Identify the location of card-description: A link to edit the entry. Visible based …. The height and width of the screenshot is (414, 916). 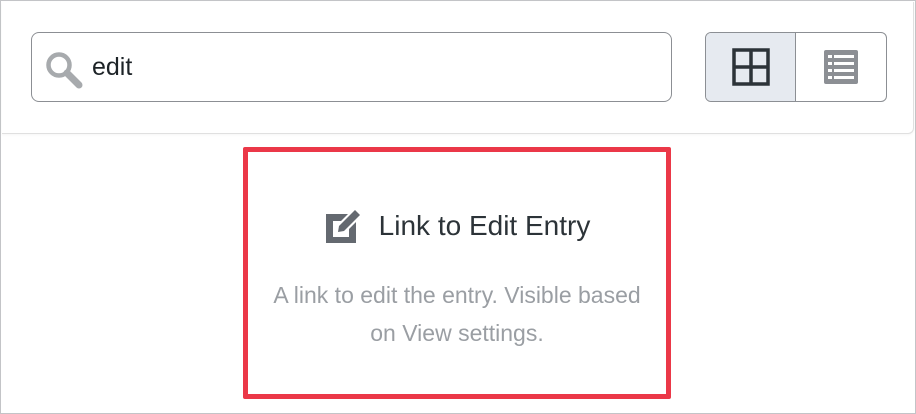
(457, 314).